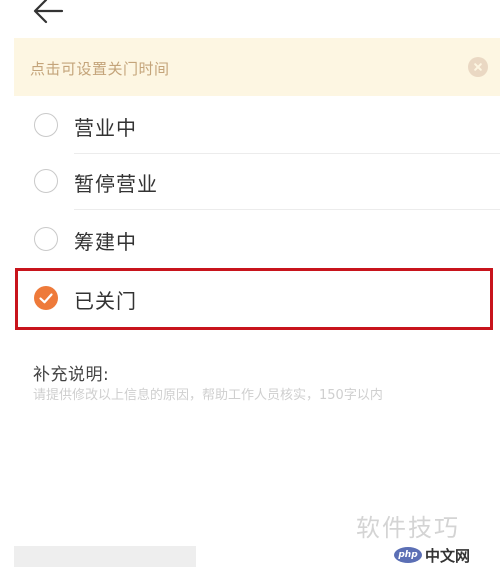 This screenshot has width=500, height=567. I want to click on highlight-frame, so click(254, 299).